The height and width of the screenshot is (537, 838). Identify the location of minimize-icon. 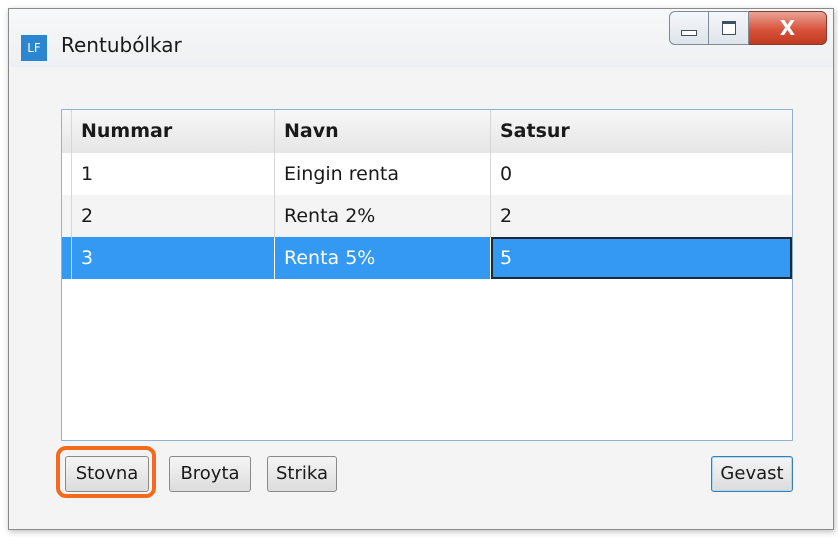
(689, 33).